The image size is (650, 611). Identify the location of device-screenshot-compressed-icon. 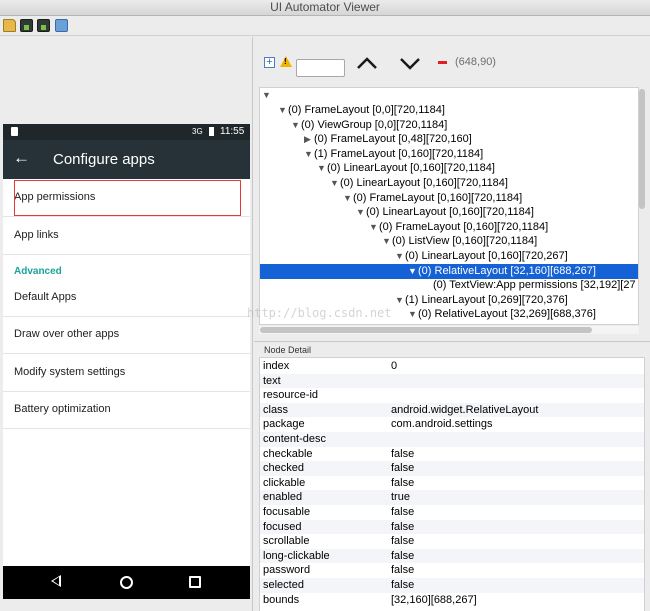
(43, 25).